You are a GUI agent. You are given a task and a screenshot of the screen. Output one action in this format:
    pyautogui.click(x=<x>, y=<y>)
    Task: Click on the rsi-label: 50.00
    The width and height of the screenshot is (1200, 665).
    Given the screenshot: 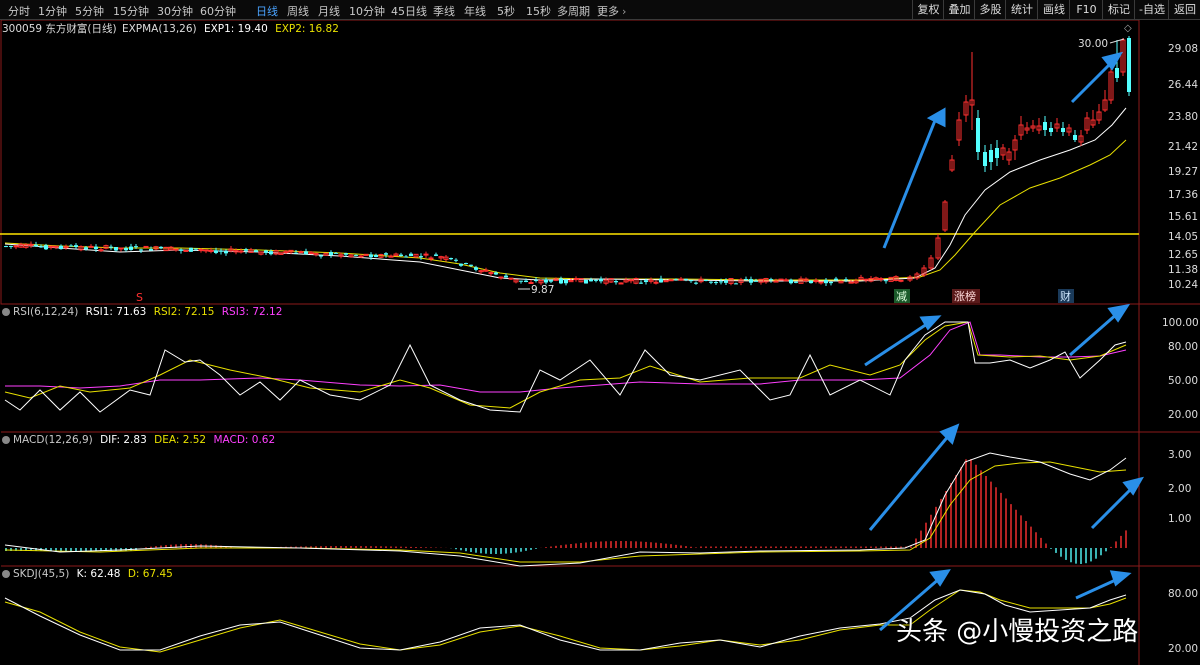 What is the action you would take?
    pyautogui.click(x=1183, y=381)
    